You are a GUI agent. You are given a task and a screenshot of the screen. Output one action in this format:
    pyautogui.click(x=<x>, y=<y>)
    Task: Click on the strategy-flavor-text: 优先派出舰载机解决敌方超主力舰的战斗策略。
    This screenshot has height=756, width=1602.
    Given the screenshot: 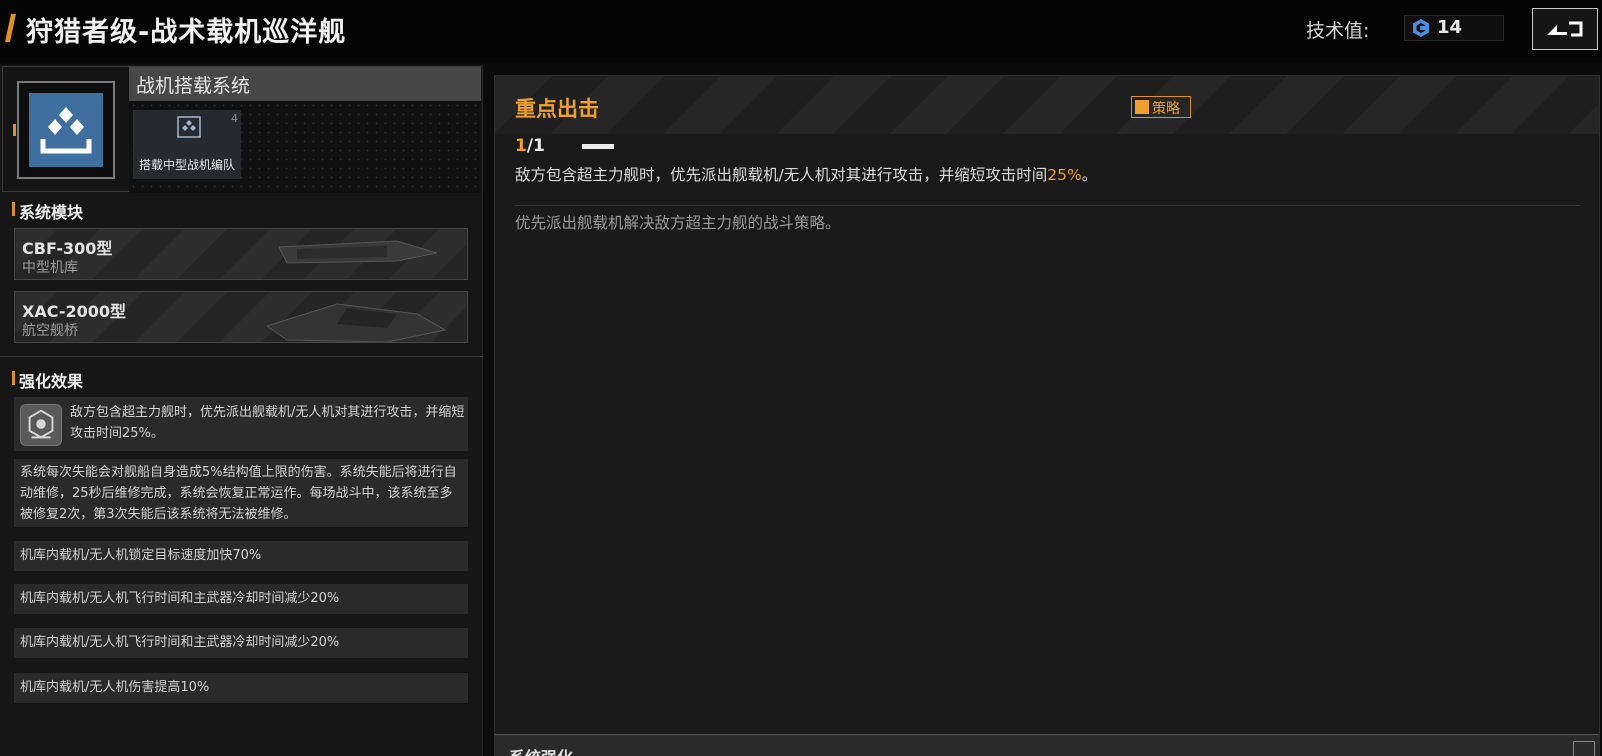 What is the action you would take?
    pyautogui.click(x=678, y=223)
    